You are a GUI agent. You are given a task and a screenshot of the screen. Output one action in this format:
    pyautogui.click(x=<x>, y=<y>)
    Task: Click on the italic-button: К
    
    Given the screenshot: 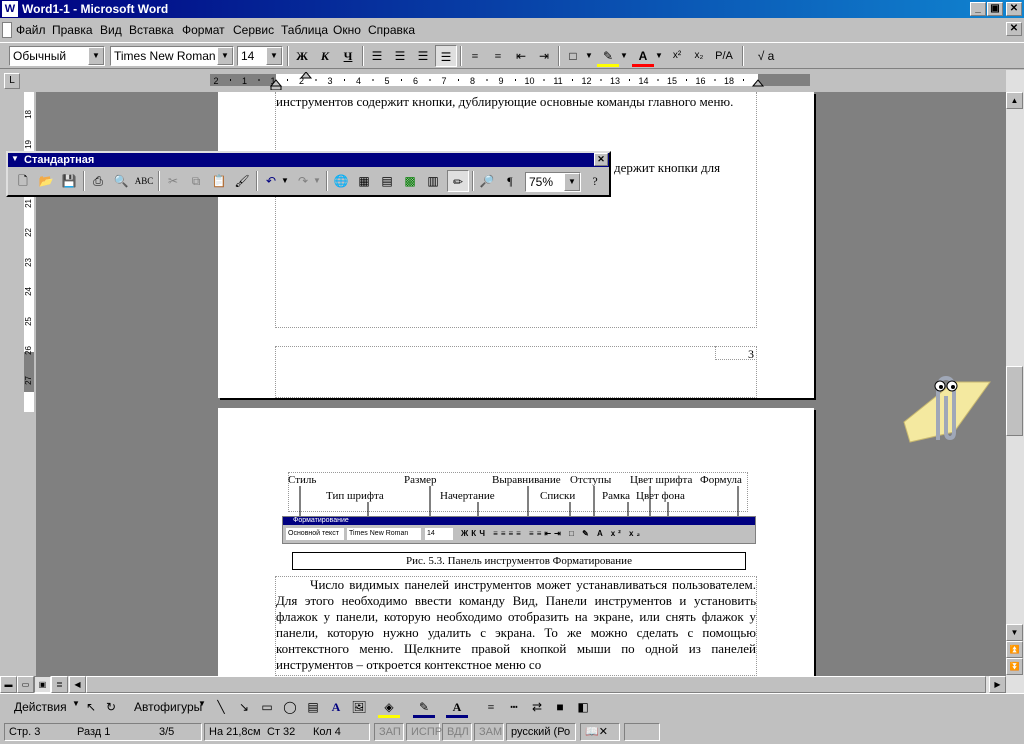 What is the action you would take?
    pyautogui.click(x=325, y=56)
    